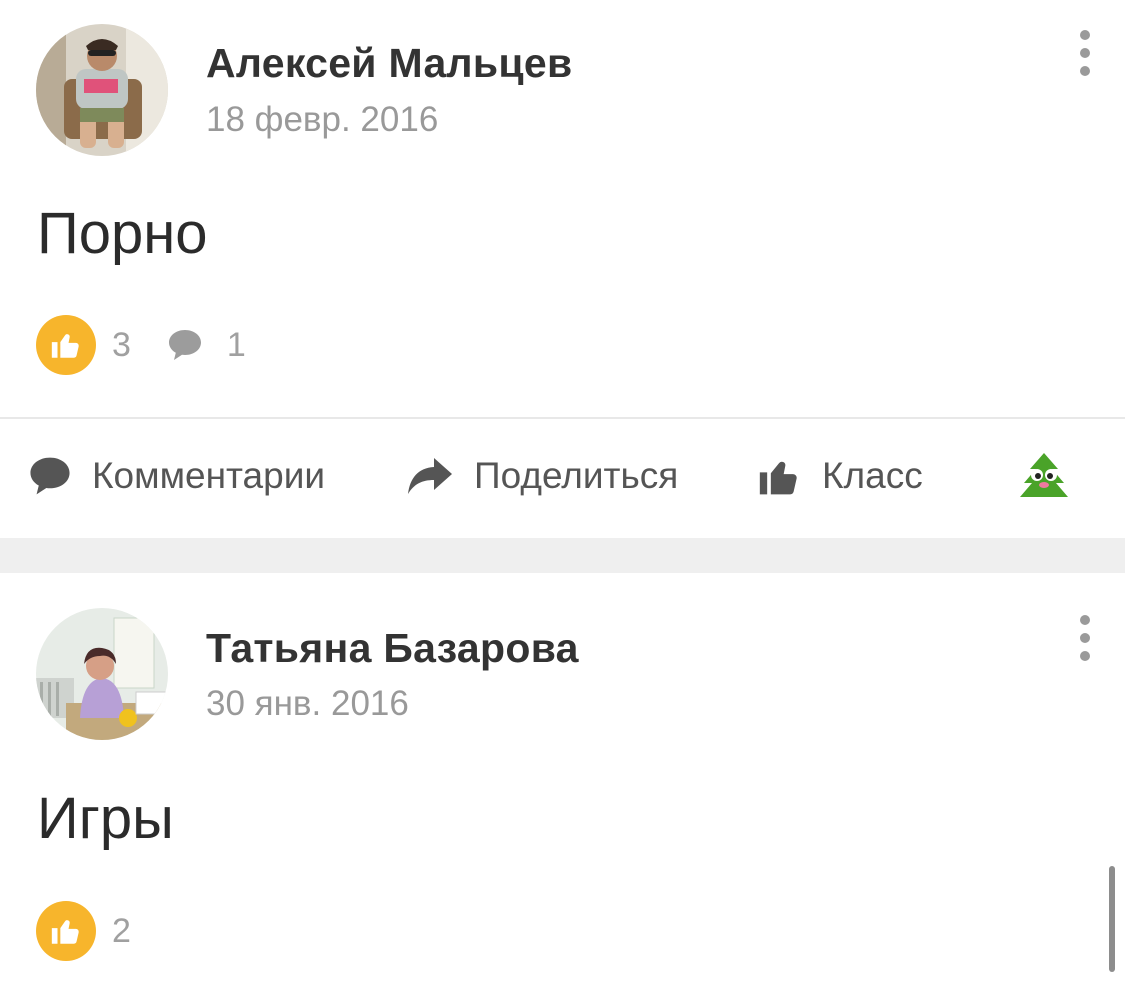  Describe the element at coordinates (389, 63) in the screenshot. I see `author-name: Алексей Мальцев` at that location.